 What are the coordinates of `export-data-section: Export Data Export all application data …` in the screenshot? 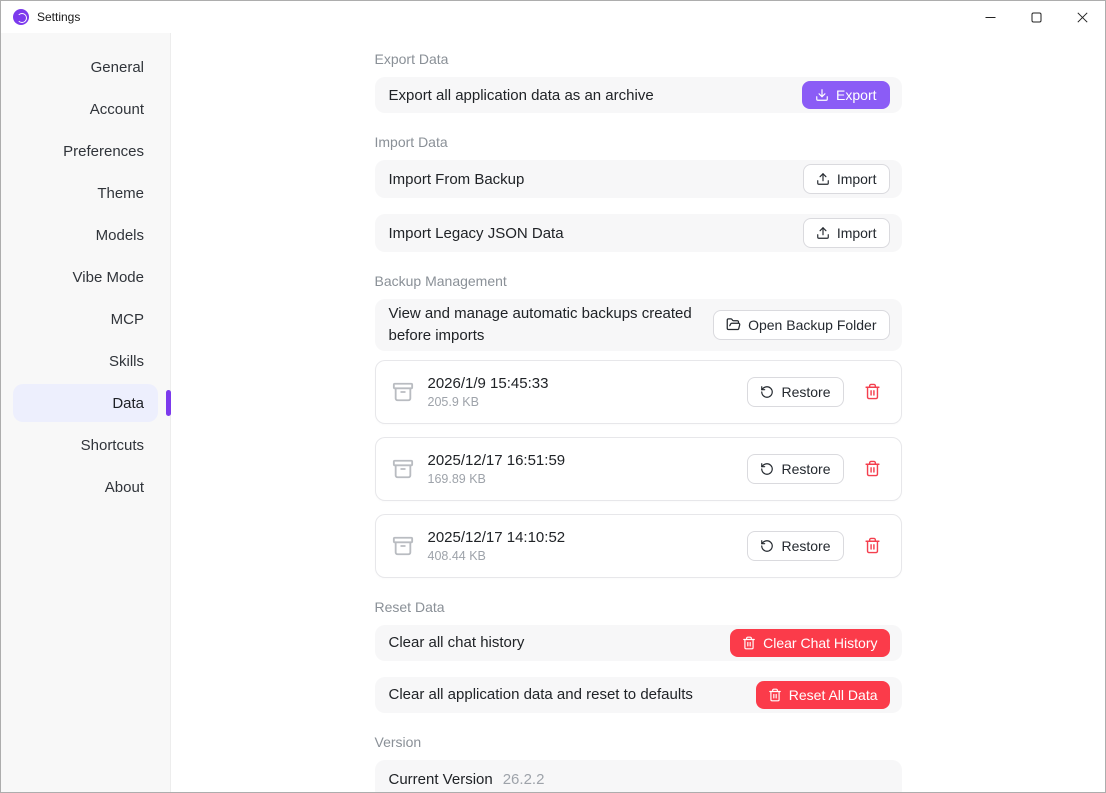 It's located at (638, 81).